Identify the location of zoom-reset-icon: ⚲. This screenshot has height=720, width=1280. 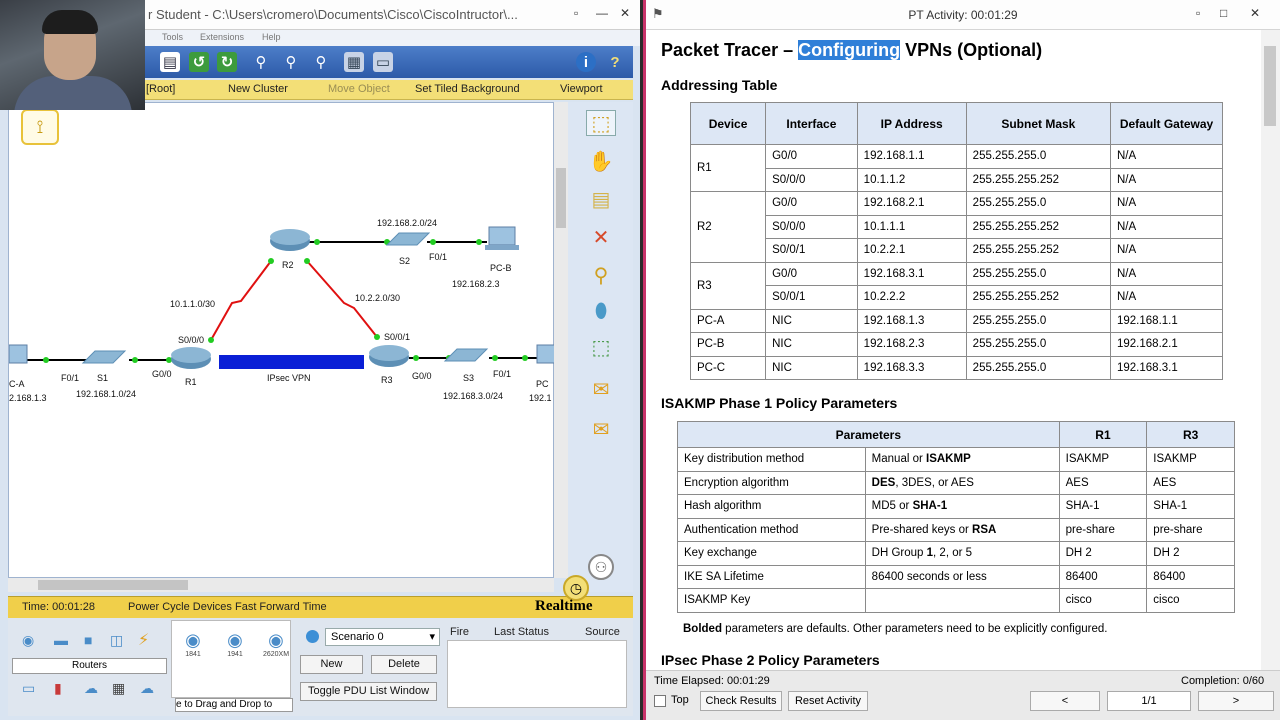
(291, 62).